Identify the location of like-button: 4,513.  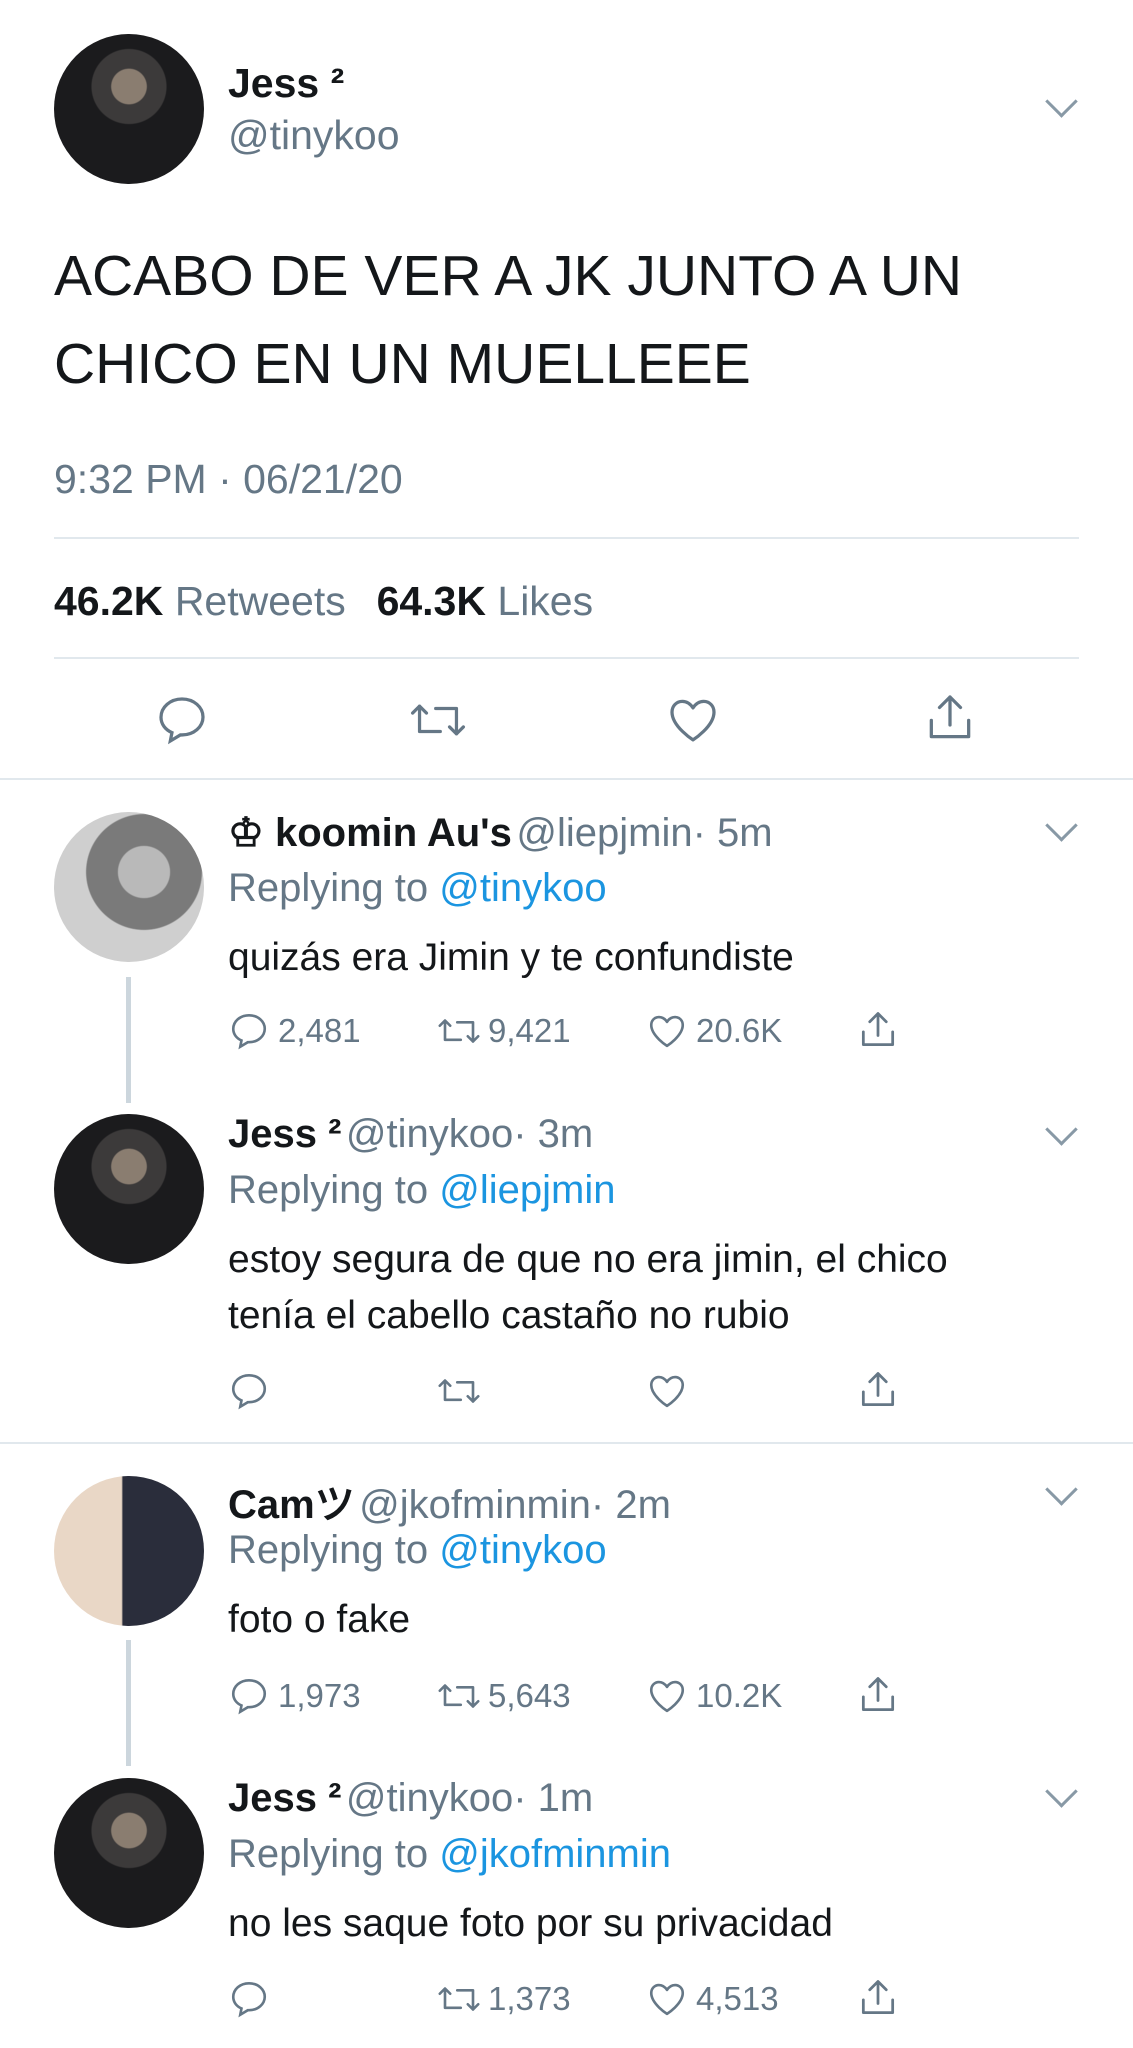
(712, 1999).